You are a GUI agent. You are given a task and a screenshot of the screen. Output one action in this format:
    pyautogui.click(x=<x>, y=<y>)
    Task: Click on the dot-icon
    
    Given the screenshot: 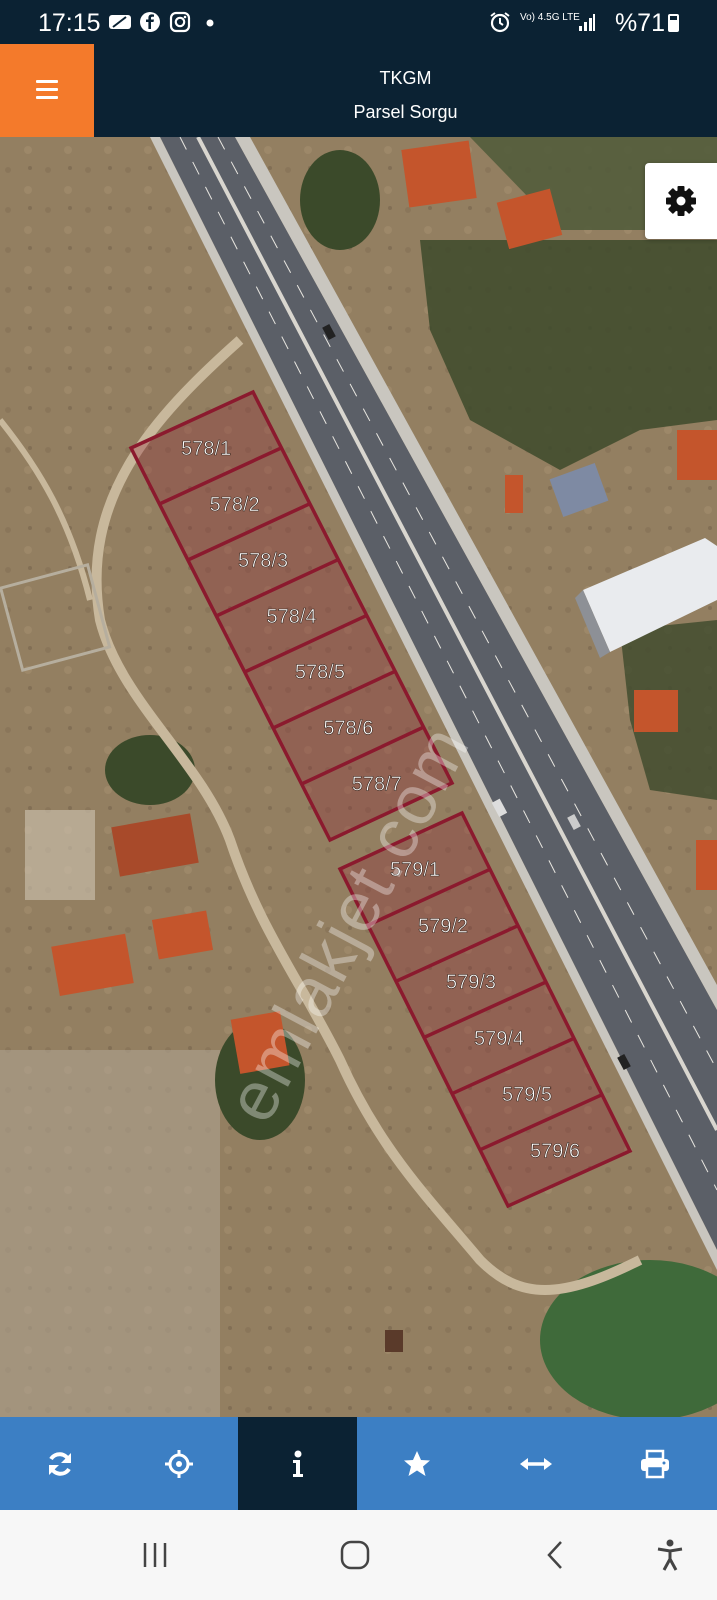 What is the action you would take?
    pyautogui.click(x=210, y=22)
    